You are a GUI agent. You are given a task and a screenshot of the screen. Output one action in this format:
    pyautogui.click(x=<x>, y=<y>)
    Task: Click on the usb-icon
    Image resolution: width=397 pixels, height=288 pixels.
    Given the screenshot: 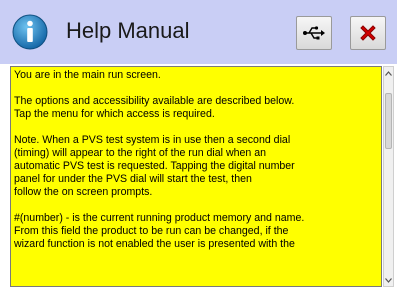 What is the action you would take?
    pyautogui.click(x=314, y=33)
    